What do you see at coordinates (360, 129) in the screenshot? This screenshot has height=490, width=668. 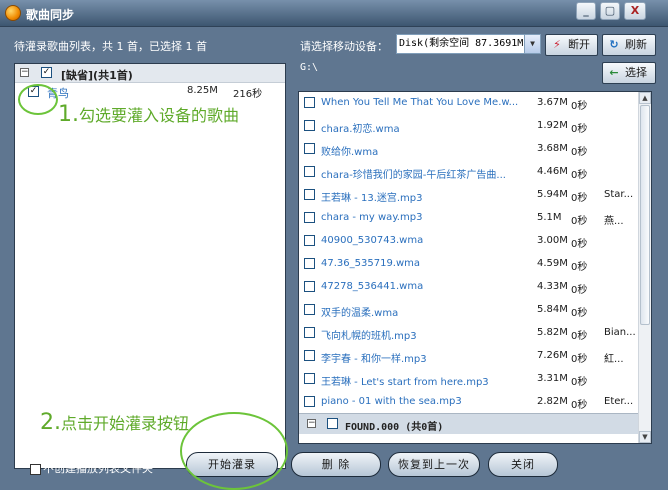 I see `song-name: chara.初恋.wma` at bounding box center [360, 129].